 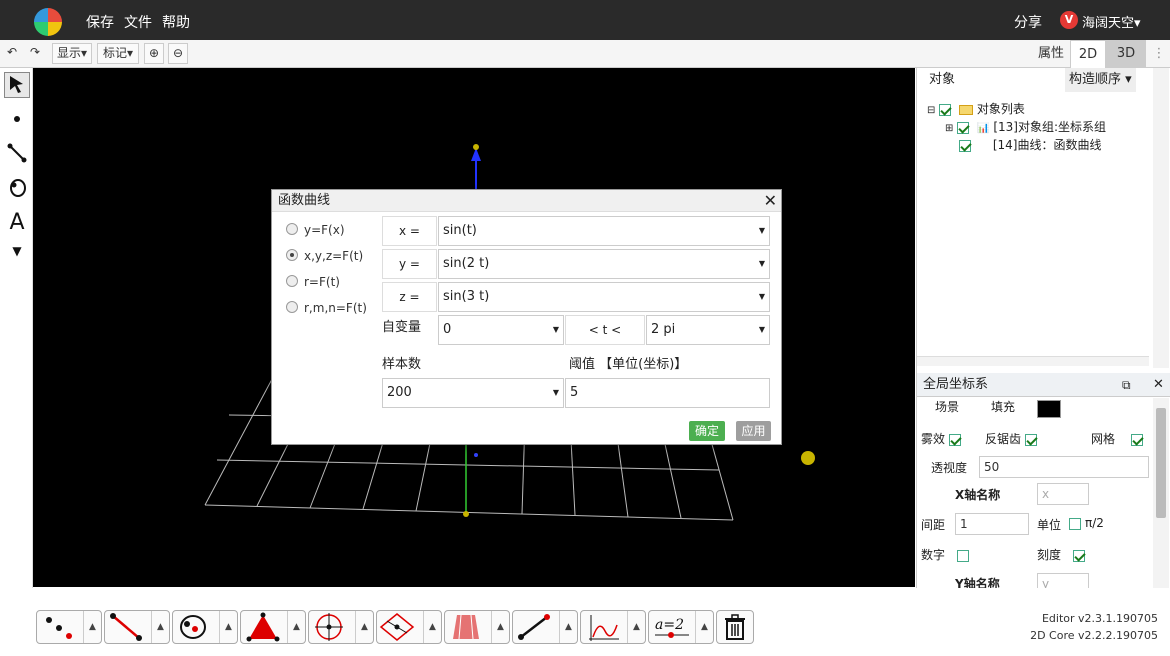 I want to click on checkbox-curve, so click(x=965, y=145).